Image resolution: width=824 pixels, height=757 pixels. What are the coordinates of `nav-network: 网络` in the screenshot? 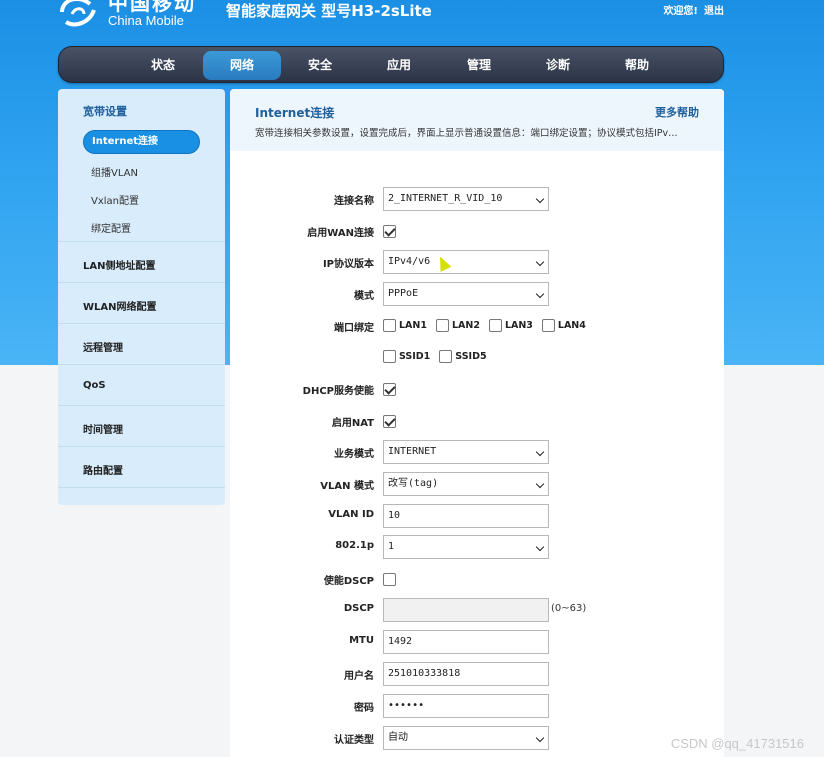 It's located at (242, 65).